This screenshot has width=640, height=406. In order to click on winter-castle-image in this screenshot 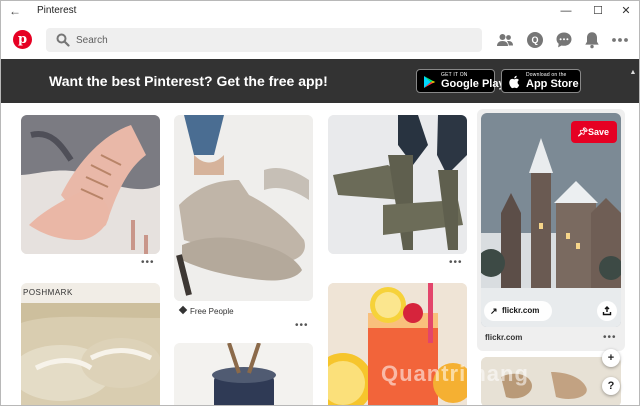, I will do `click(551, 220)`.